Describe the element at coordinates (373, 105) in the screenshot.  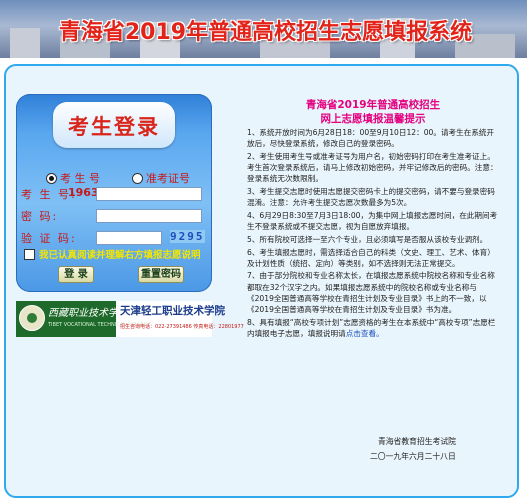
I see `notice-title-line1: 青海省2019年普通高校招生` at that location.